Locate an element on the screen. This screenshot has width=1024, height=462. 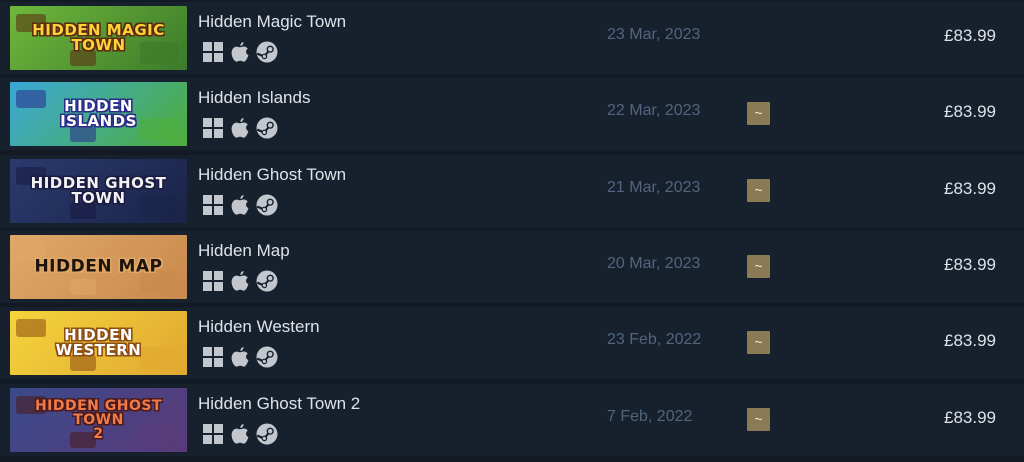
capsule-decoration is located at coordinates (83, 286).